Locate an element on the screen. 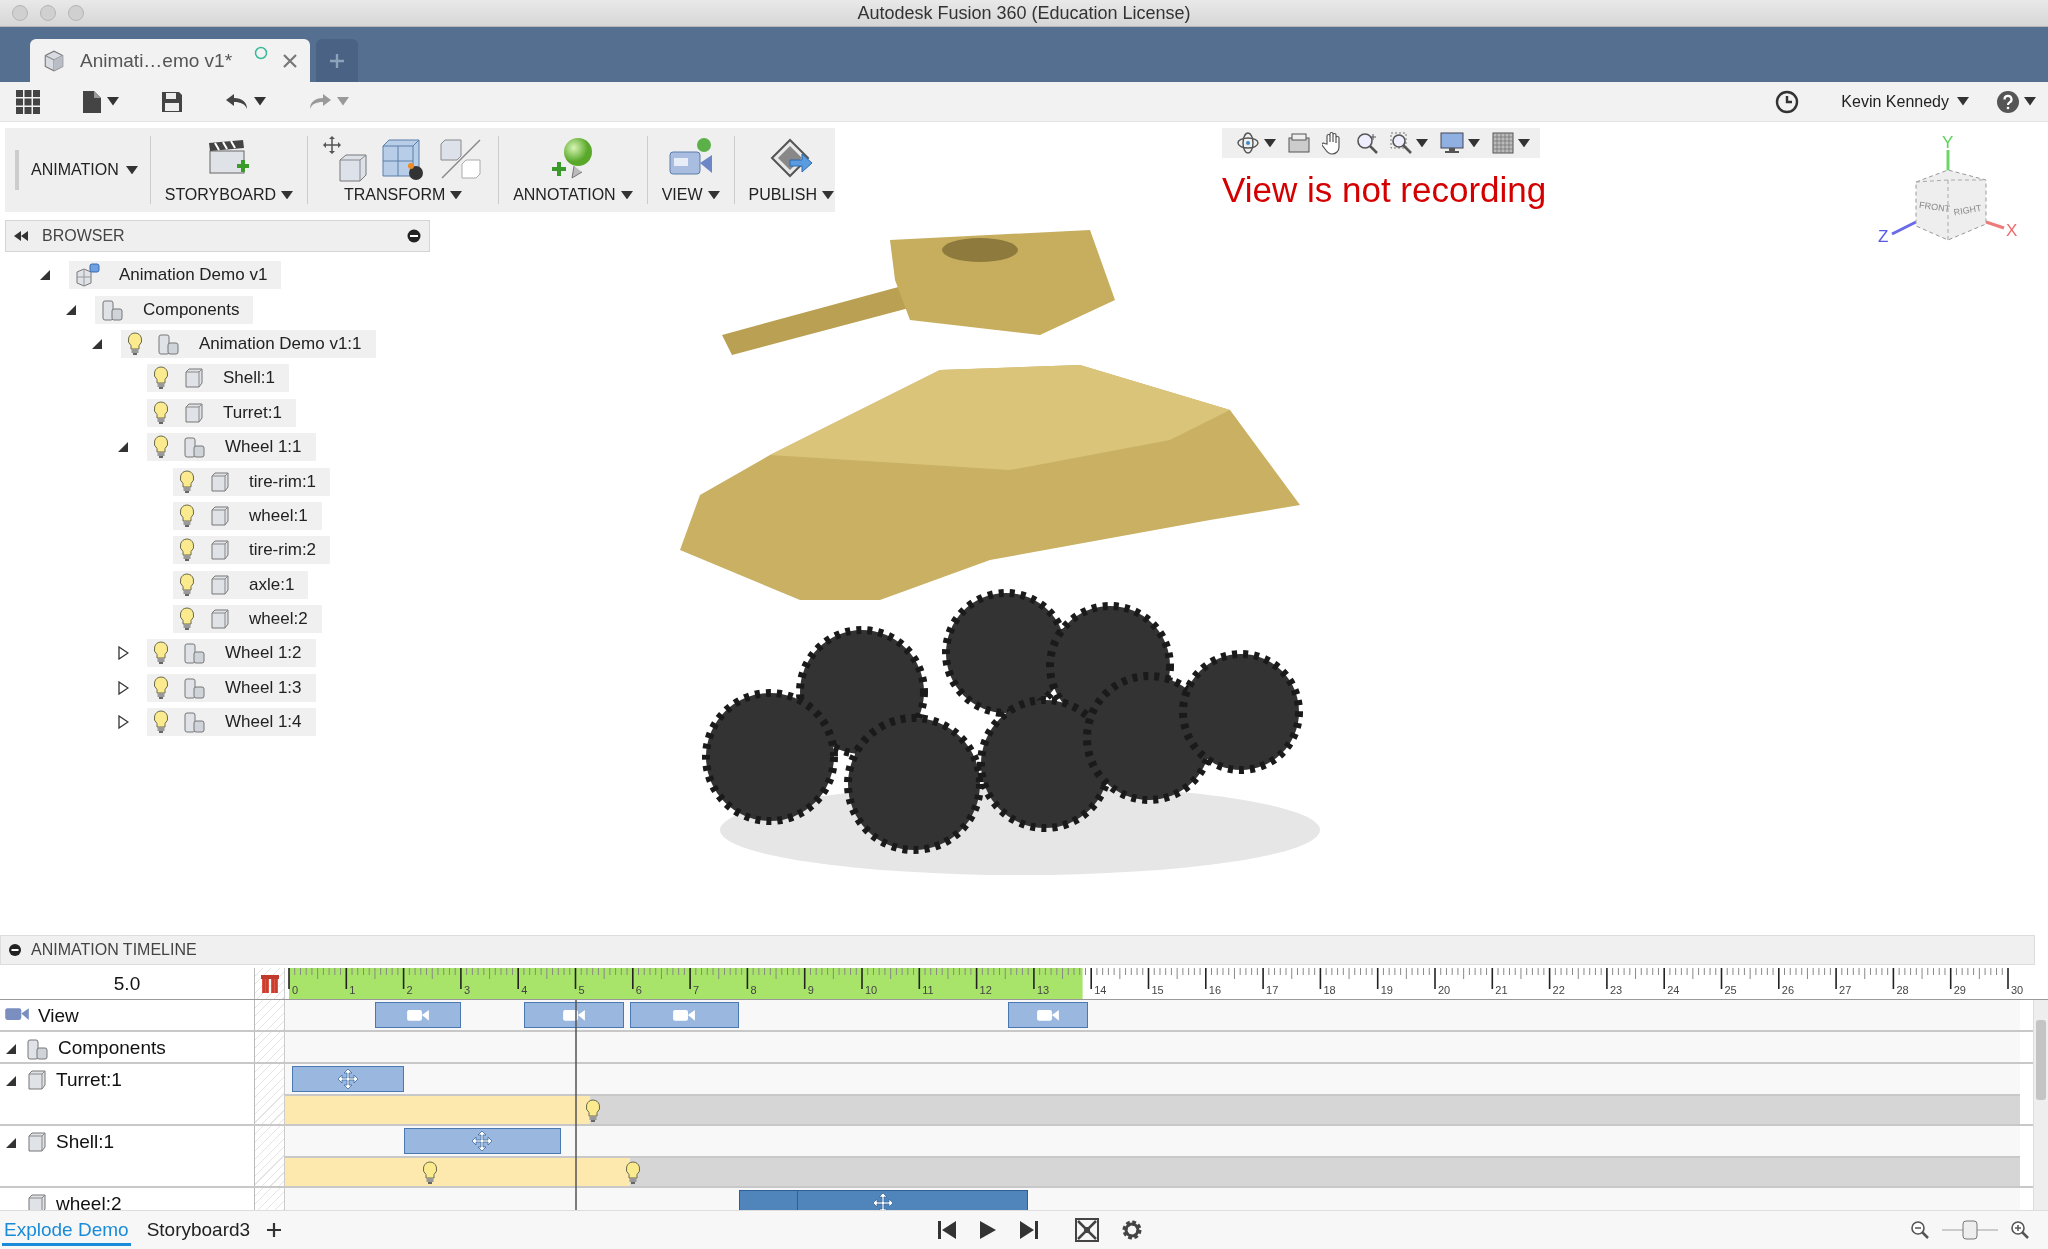  ruler-label: 8 is located at coordinates (753, 990).